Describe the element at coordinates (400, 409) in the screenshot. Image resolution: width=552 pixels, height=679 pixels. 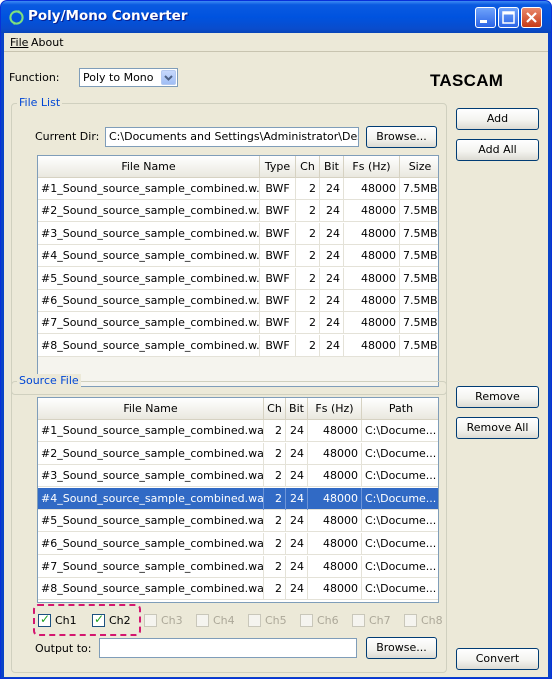
I see `column-header: Path` at that location.